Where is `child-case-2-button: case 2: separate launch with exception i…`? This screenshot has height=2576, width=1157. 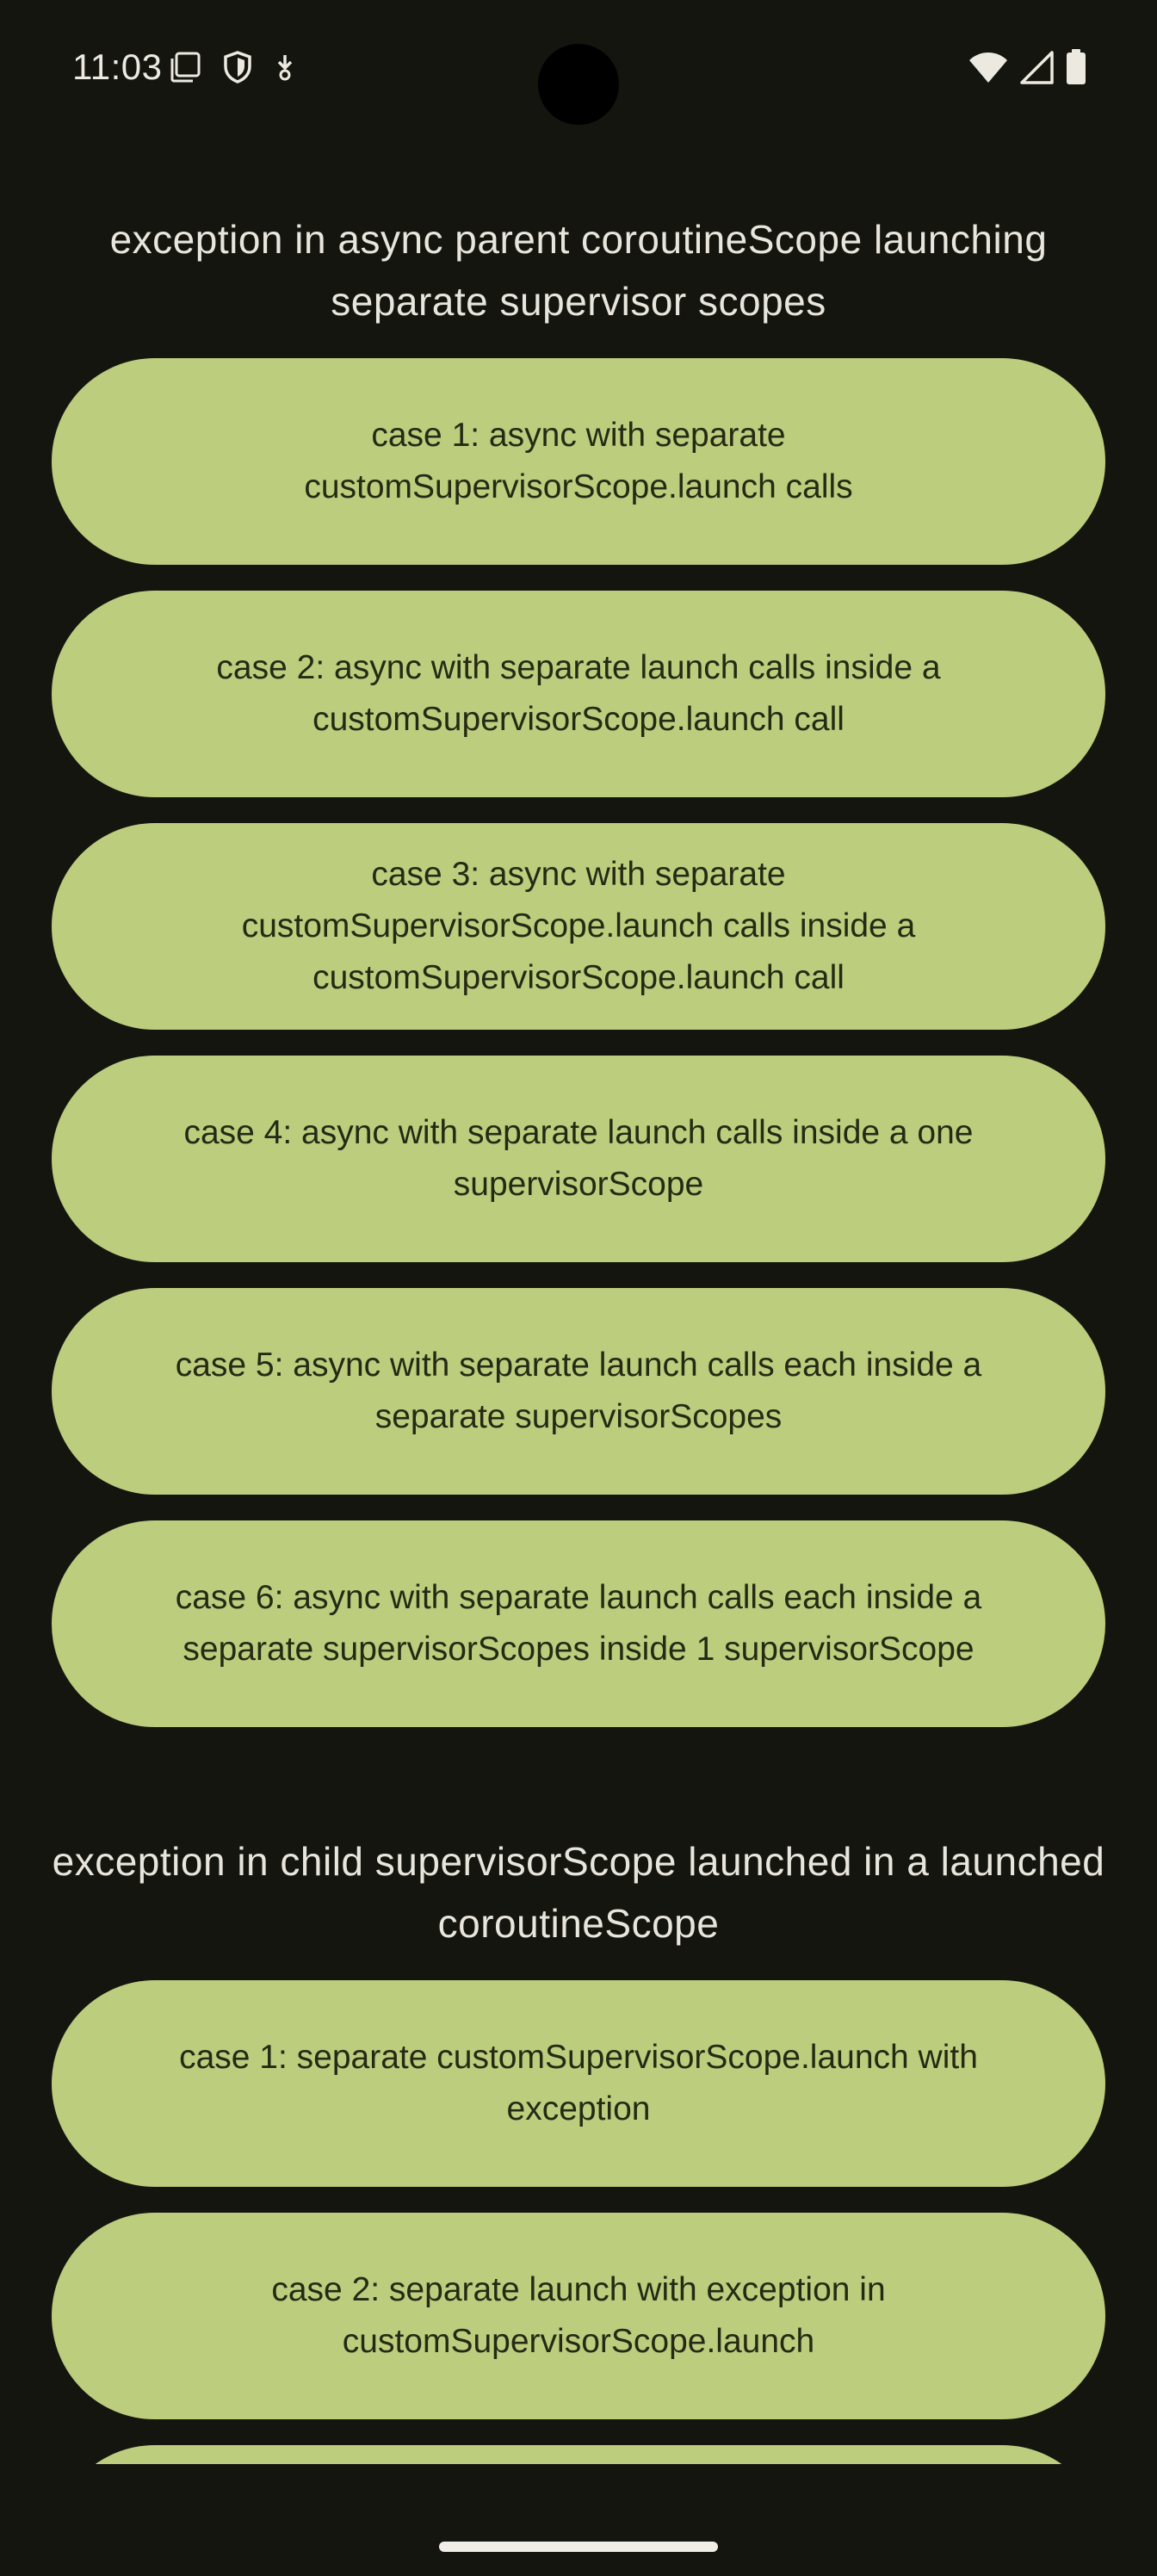
child-case-2-button: case 2: separate launch with exception i… is located at coordinates (579, 2316).